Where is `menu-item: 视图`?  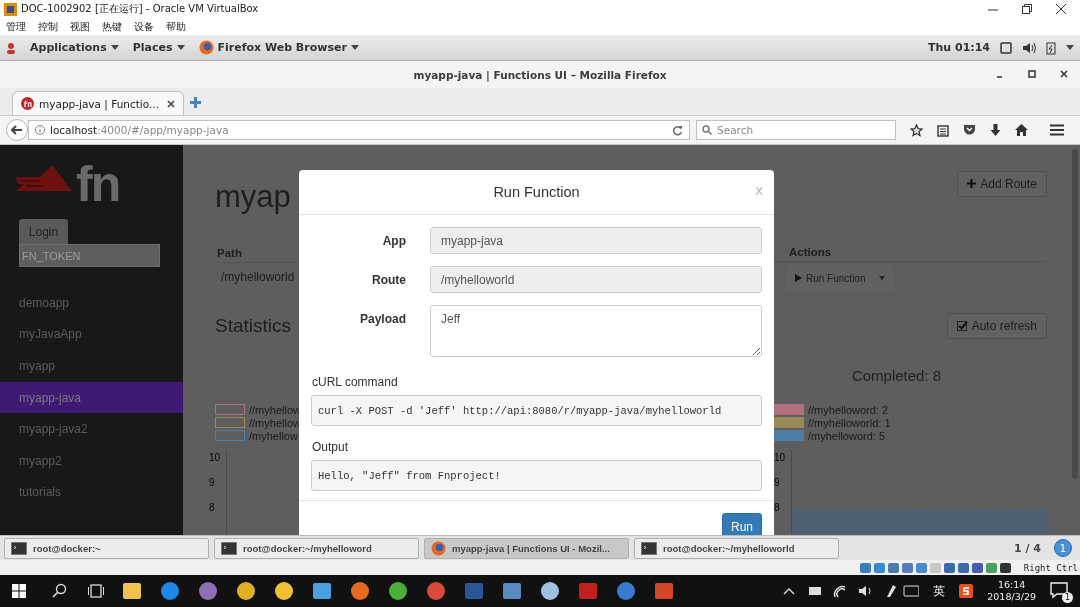 menu-item: 视图 is located at coordinates (80, 26).